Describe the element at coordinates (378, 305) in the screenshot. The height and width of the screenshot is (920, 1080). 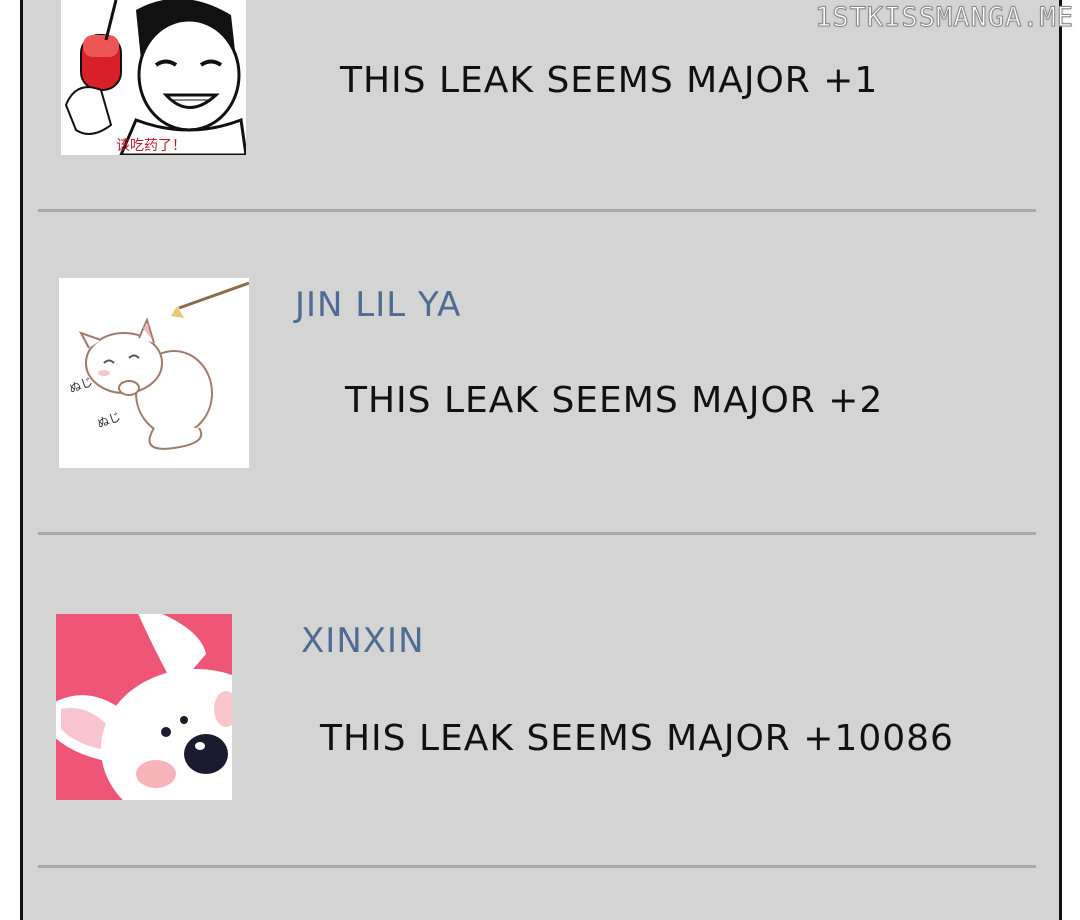
I see `comment-username: JIN LIL YA` at that location.